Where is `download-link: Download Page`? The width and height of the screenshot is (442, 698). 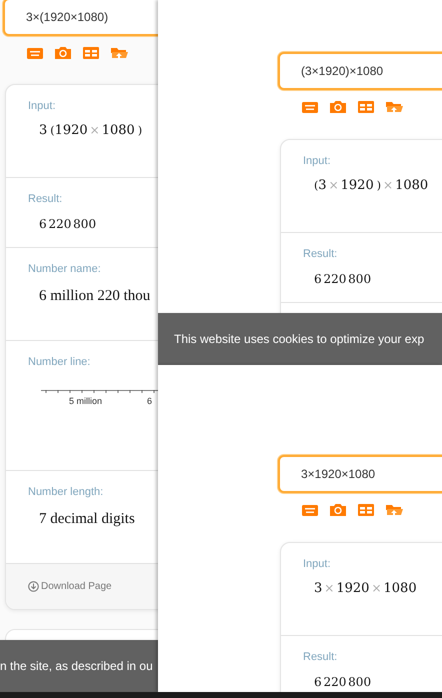 download-link: Download Page is located at coordinates (70, 586).